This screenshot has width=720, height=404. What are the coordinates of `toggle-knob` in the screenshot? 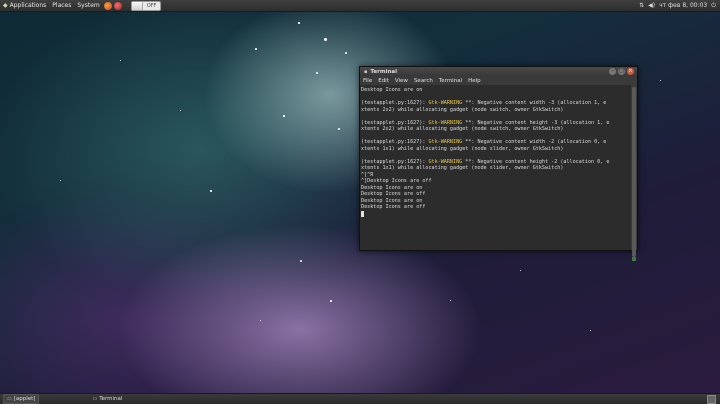 It's located at (137, 5).